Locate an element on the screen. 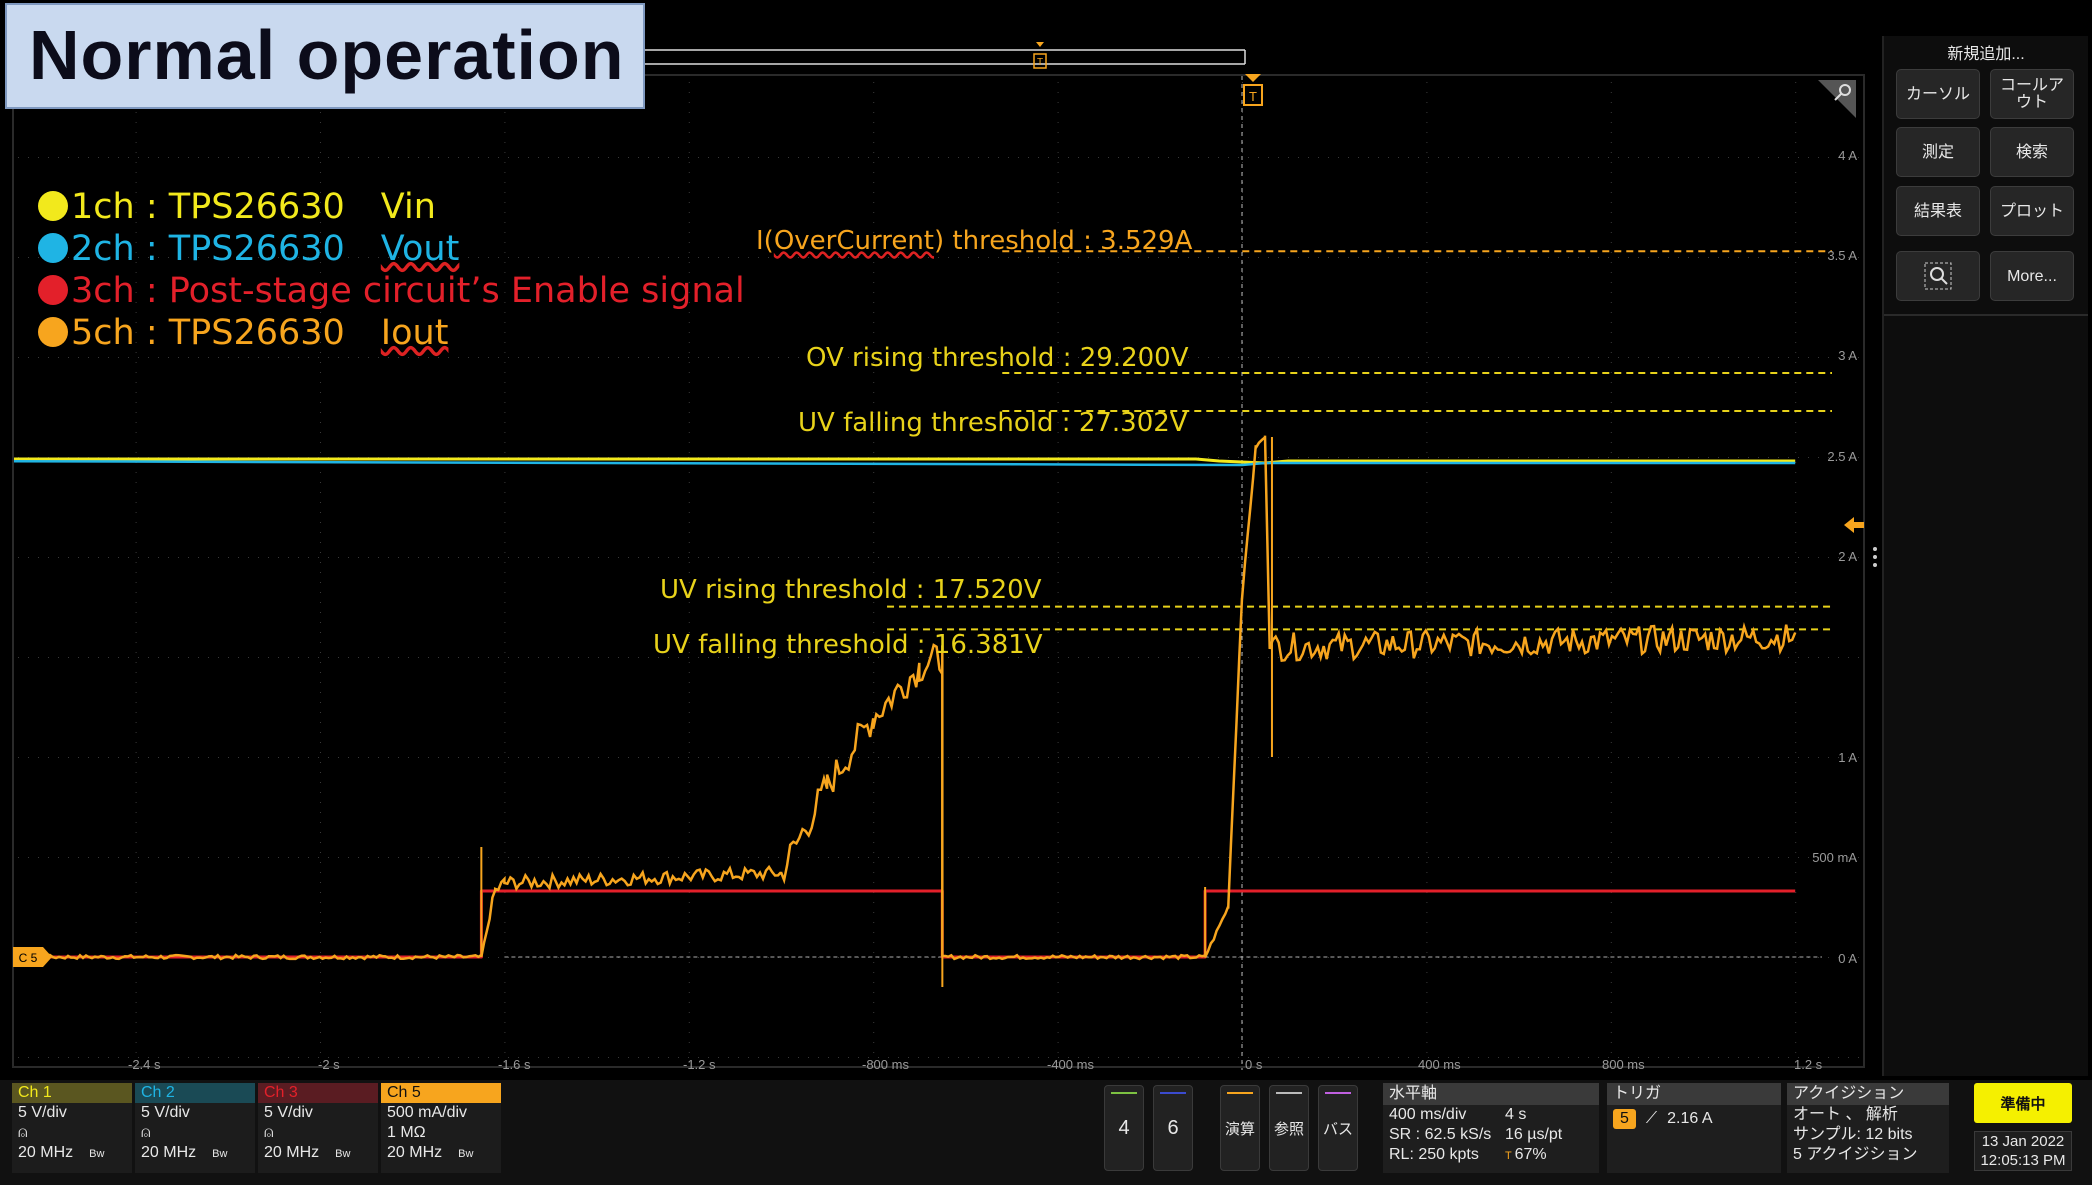 The width and height of the screenshot is (2092, 1185). date-time-badge: 13 Jan 2022 12:05:13 PM is located at coordinates (2023, 1151).